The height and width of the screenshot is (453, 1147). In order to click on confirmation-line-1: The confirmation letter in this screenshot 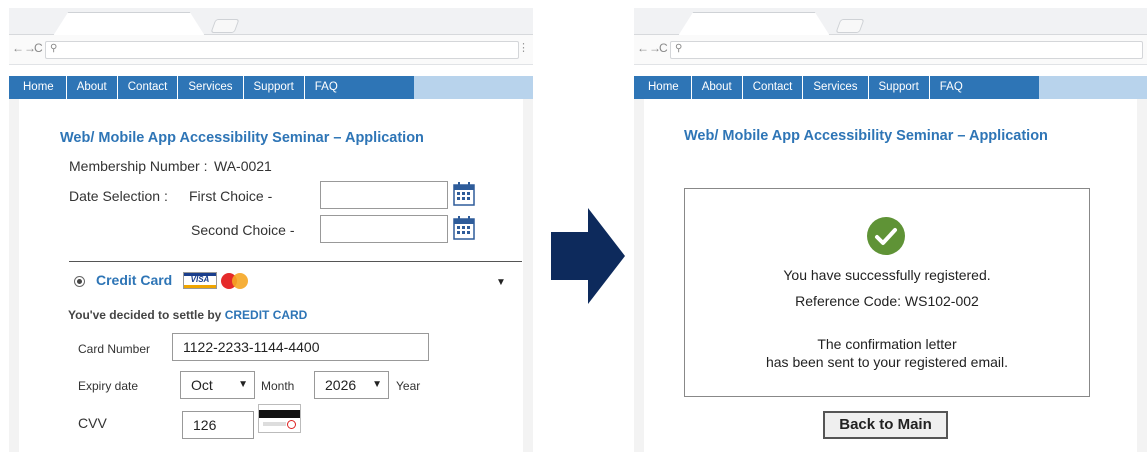, I will do `click(887, 344)`.